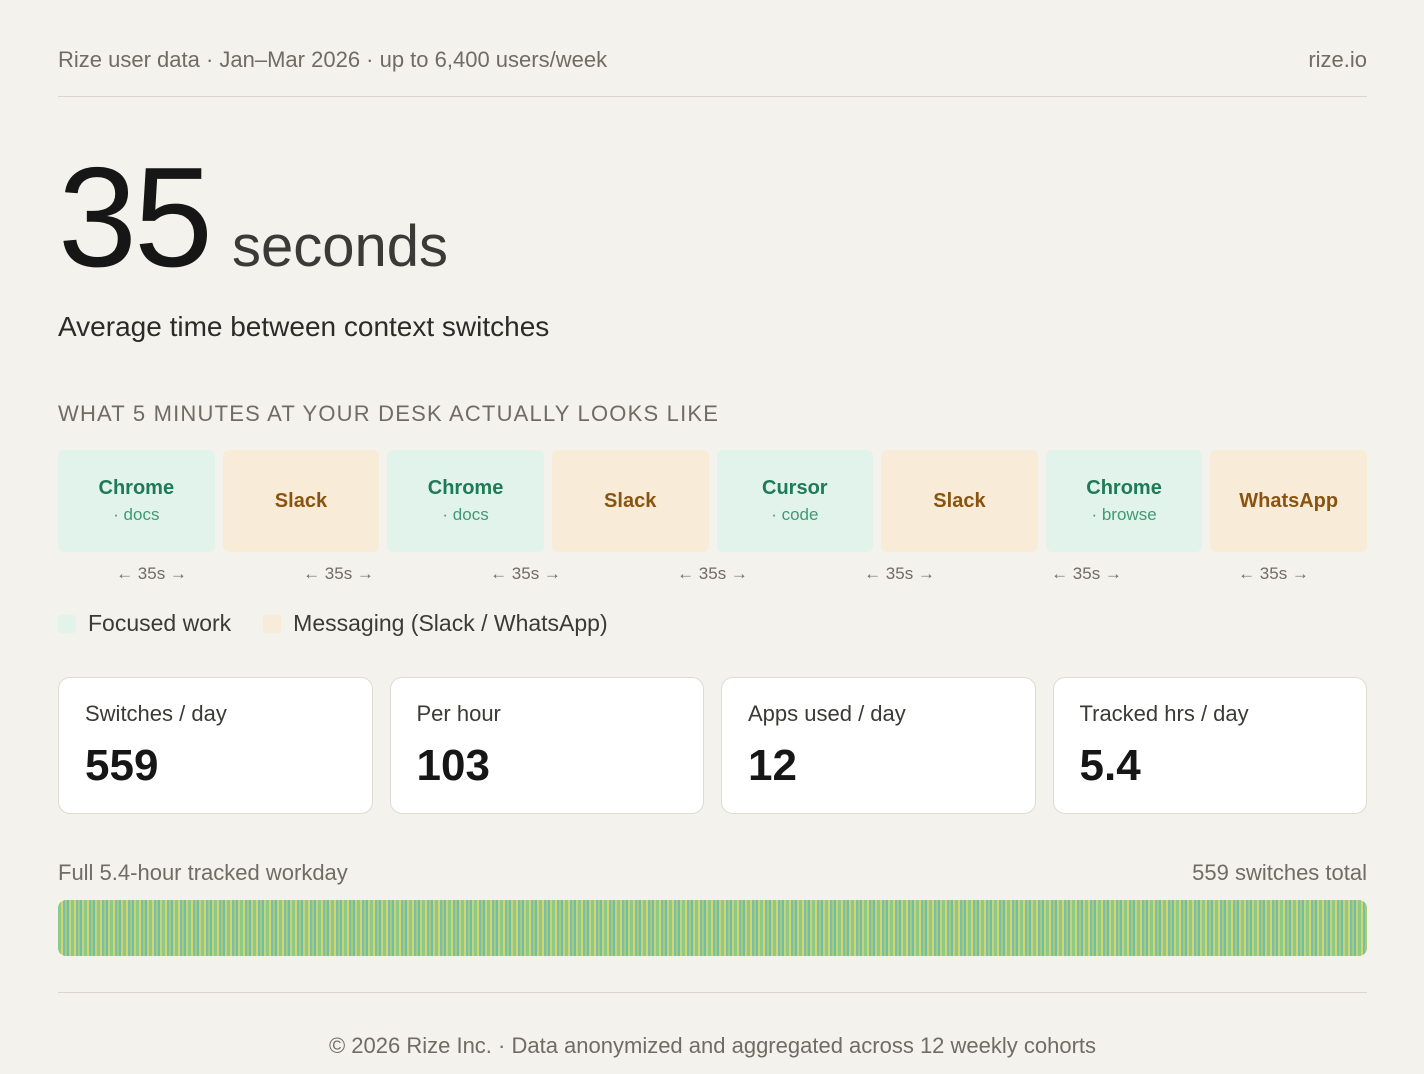  What do you see at coordinates (1279, 872) in the screenshot?
I see `timeline-right-label: 559 switches total` at bounding box center [1279, 872].